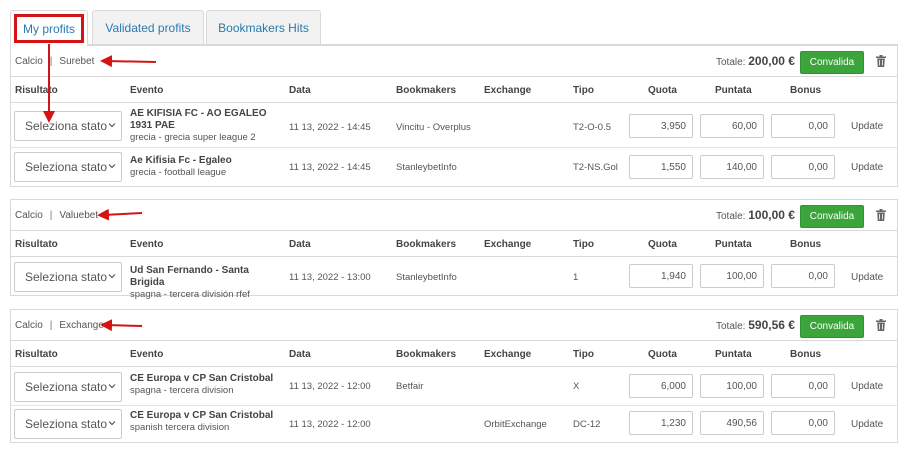  Describe the element at coordinates (79, 215) in the screenshot. I see `bet-kind-label: Valuebet` at that location.